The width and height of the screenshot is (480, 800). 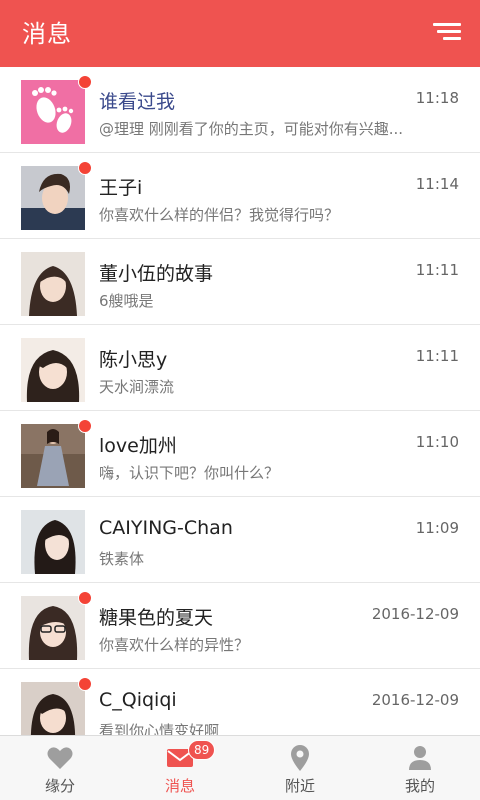 I want to click on message-row: 董小伍的故事 6艘哦是 11:11, so click(x=240, y=282).